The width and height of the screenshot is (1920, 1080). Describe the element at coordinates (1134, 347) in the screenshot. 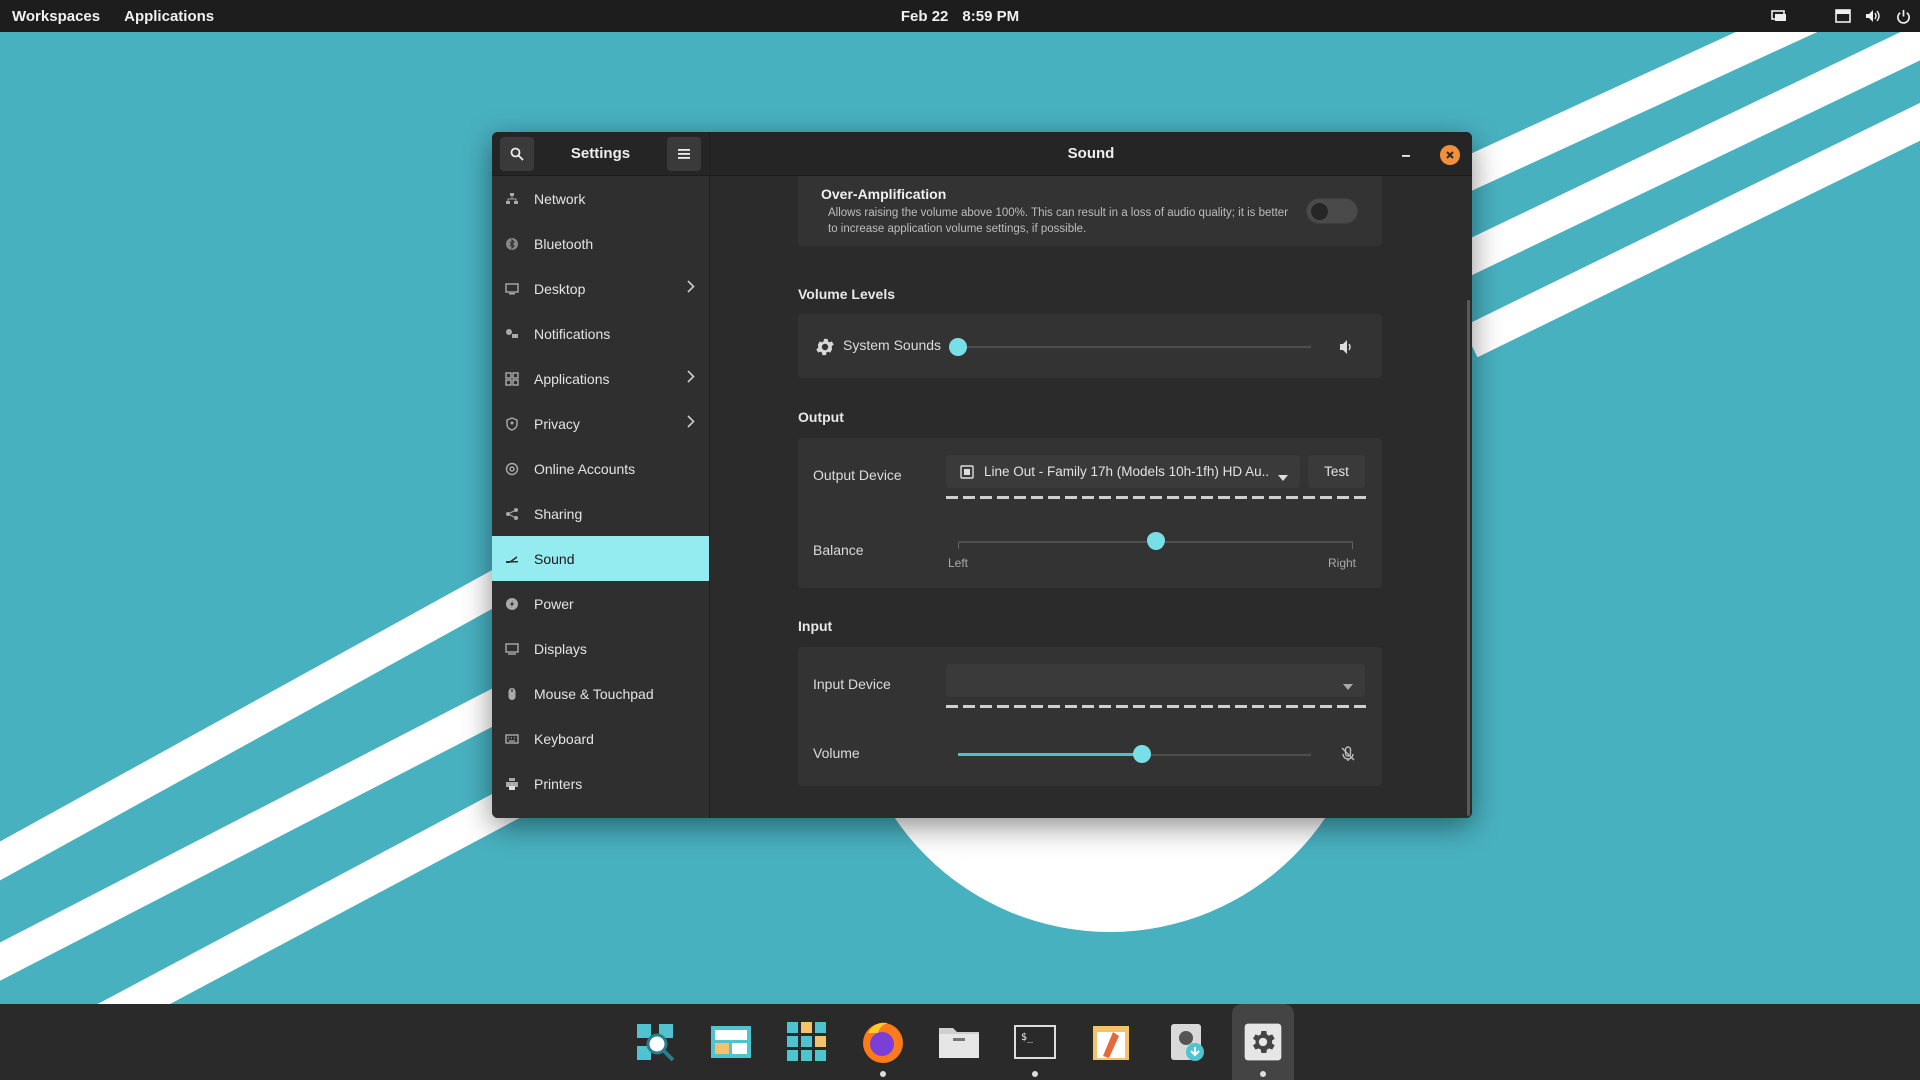

I see `system-sounds-track` at that location.